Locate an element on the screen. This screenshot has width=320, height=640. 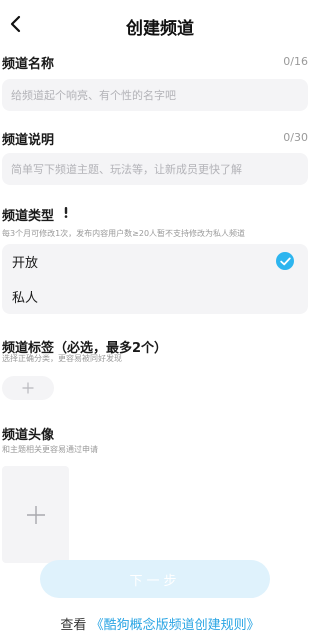
type-option-group: 开放 私人 is located at coordinates (155, 279).